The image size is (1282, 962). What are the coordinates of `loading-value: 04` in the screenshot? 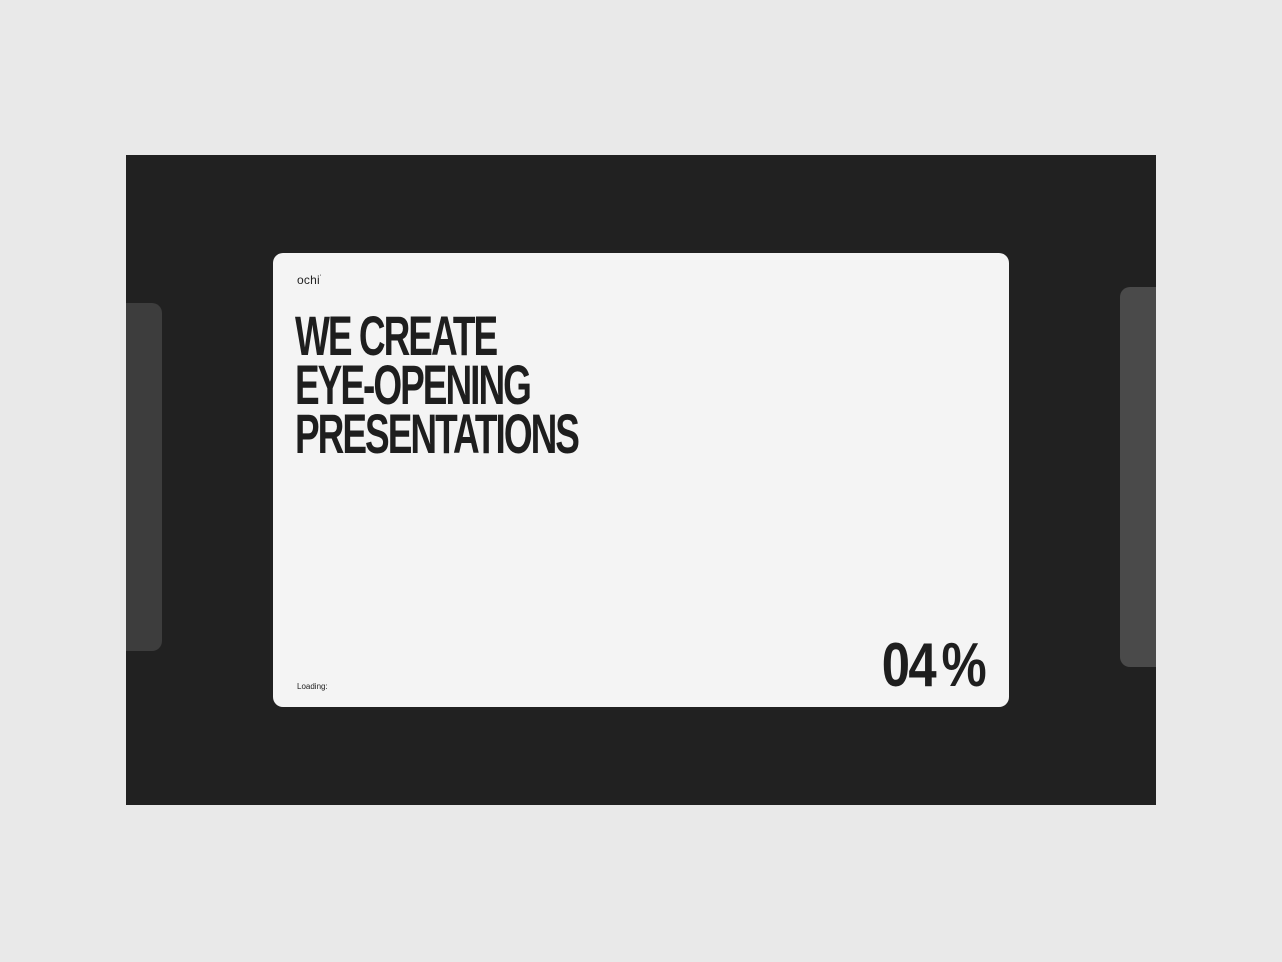 It's located at (909, 665).